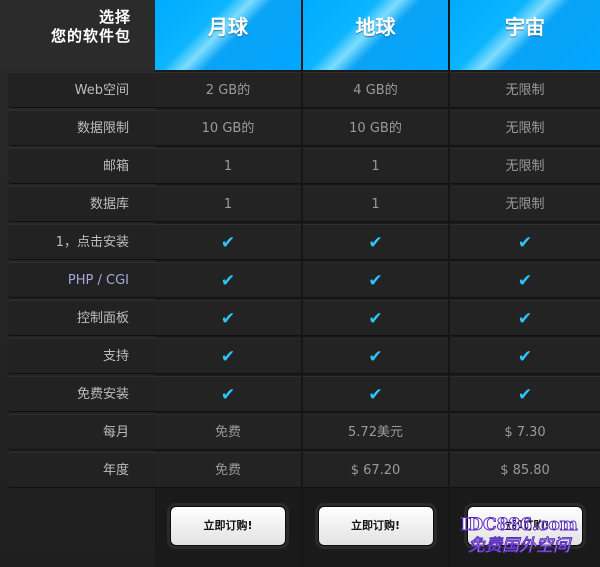 The height and width of the screenshot is (567, 600). I want to click on buy-now-button-universe: 立即订购!, so click(525, 526).